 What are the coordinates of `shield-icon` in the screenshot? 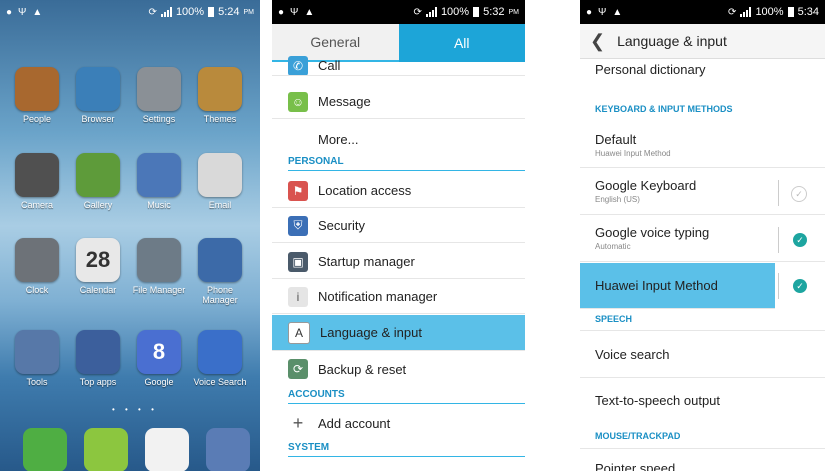 It's located at (220, 260).